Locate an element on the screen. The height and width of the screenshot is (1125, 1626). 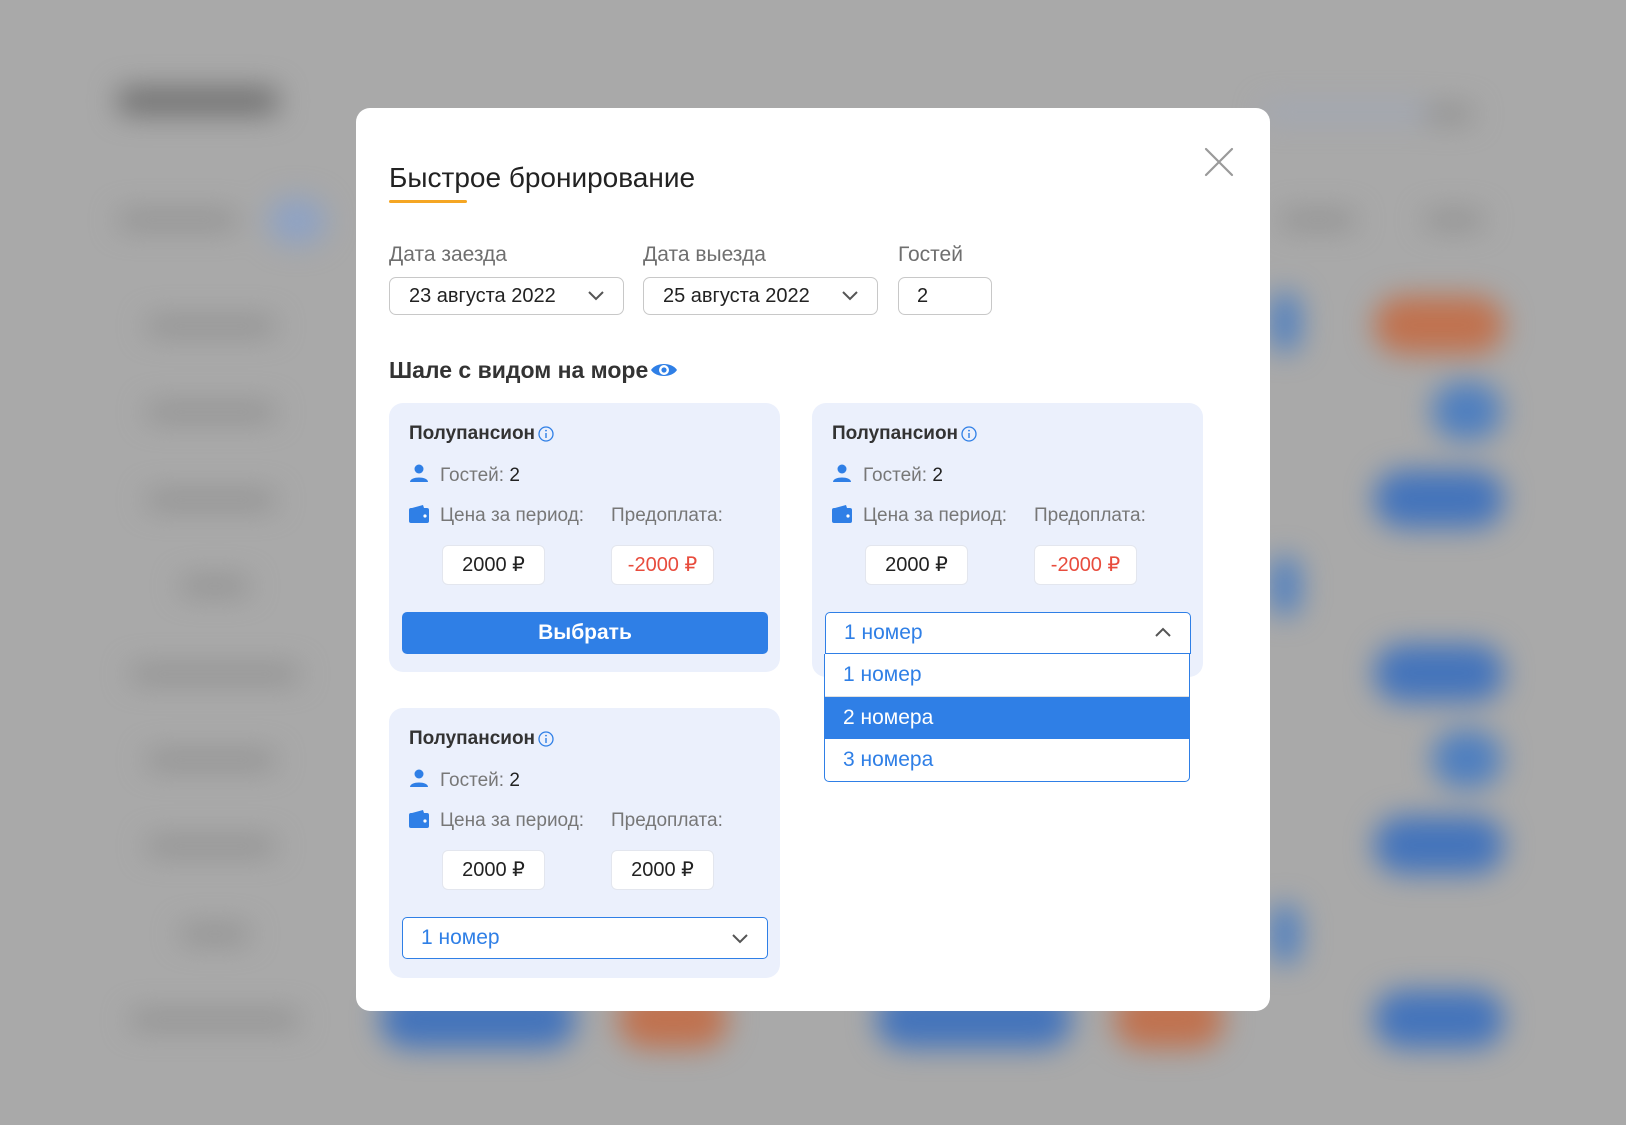
rooms-select: 1 номер is located at coordinates (585, 938).